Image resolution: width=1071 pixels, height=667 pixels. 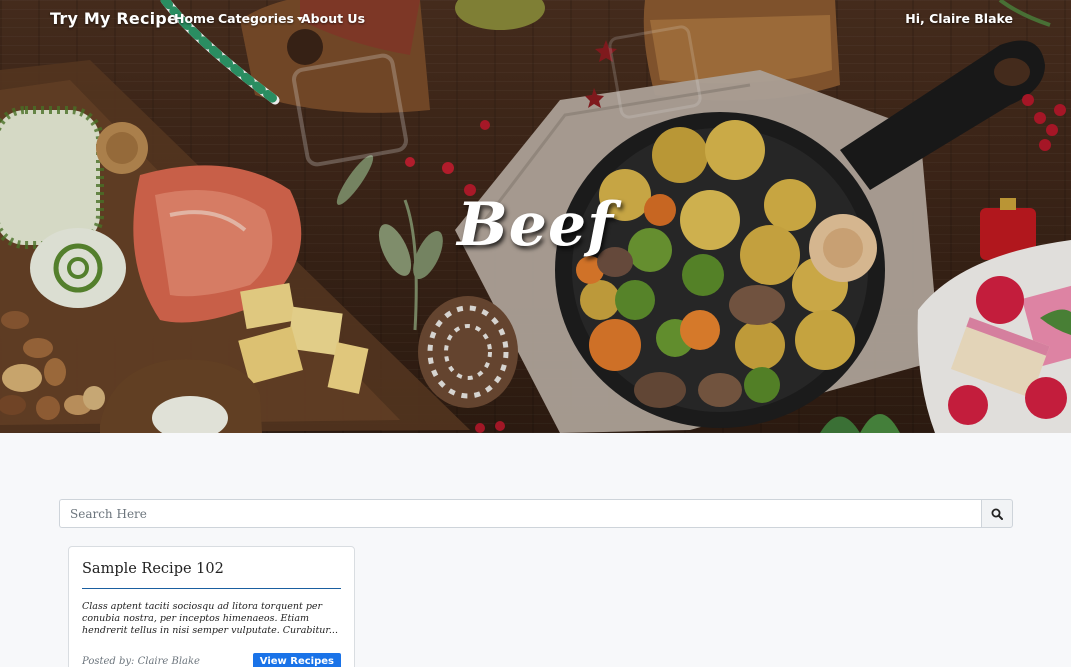 I want to click on nav-about-link: About Us, so click(x=333, y=18).